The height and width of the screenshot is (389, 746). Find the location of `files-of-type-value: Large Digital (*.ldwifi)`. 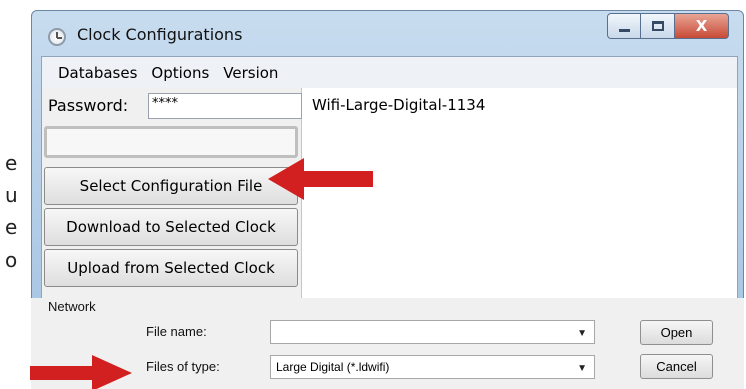

files-of-type-value: Large Digital (*.ldwifi) is located at coordinates (333, 367).